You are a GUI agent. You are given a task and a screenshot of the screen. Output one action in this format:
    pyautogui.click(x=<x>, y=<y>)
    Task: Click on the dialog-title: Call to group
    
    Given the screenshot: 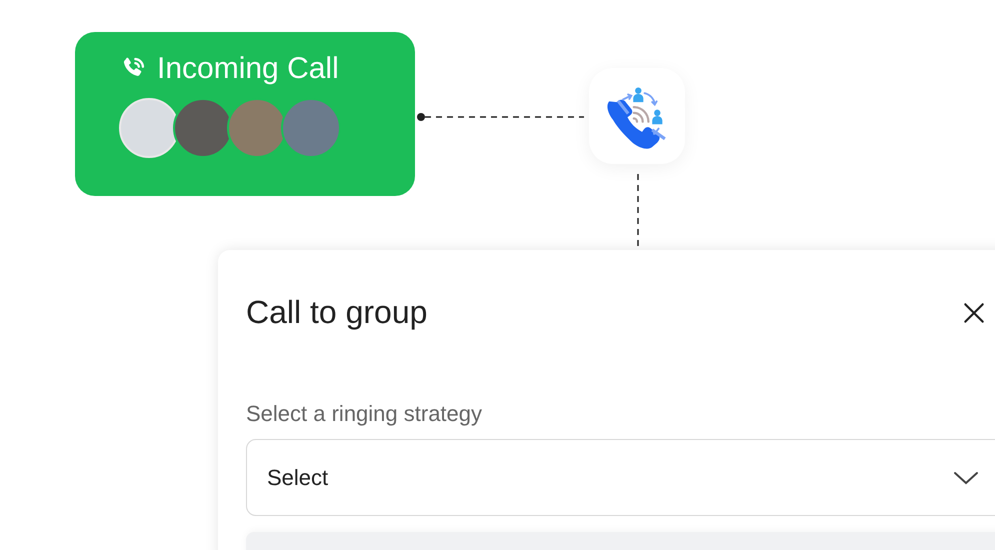 What is the action you would take?
    pyautogui.click(x=337, y=312)
    